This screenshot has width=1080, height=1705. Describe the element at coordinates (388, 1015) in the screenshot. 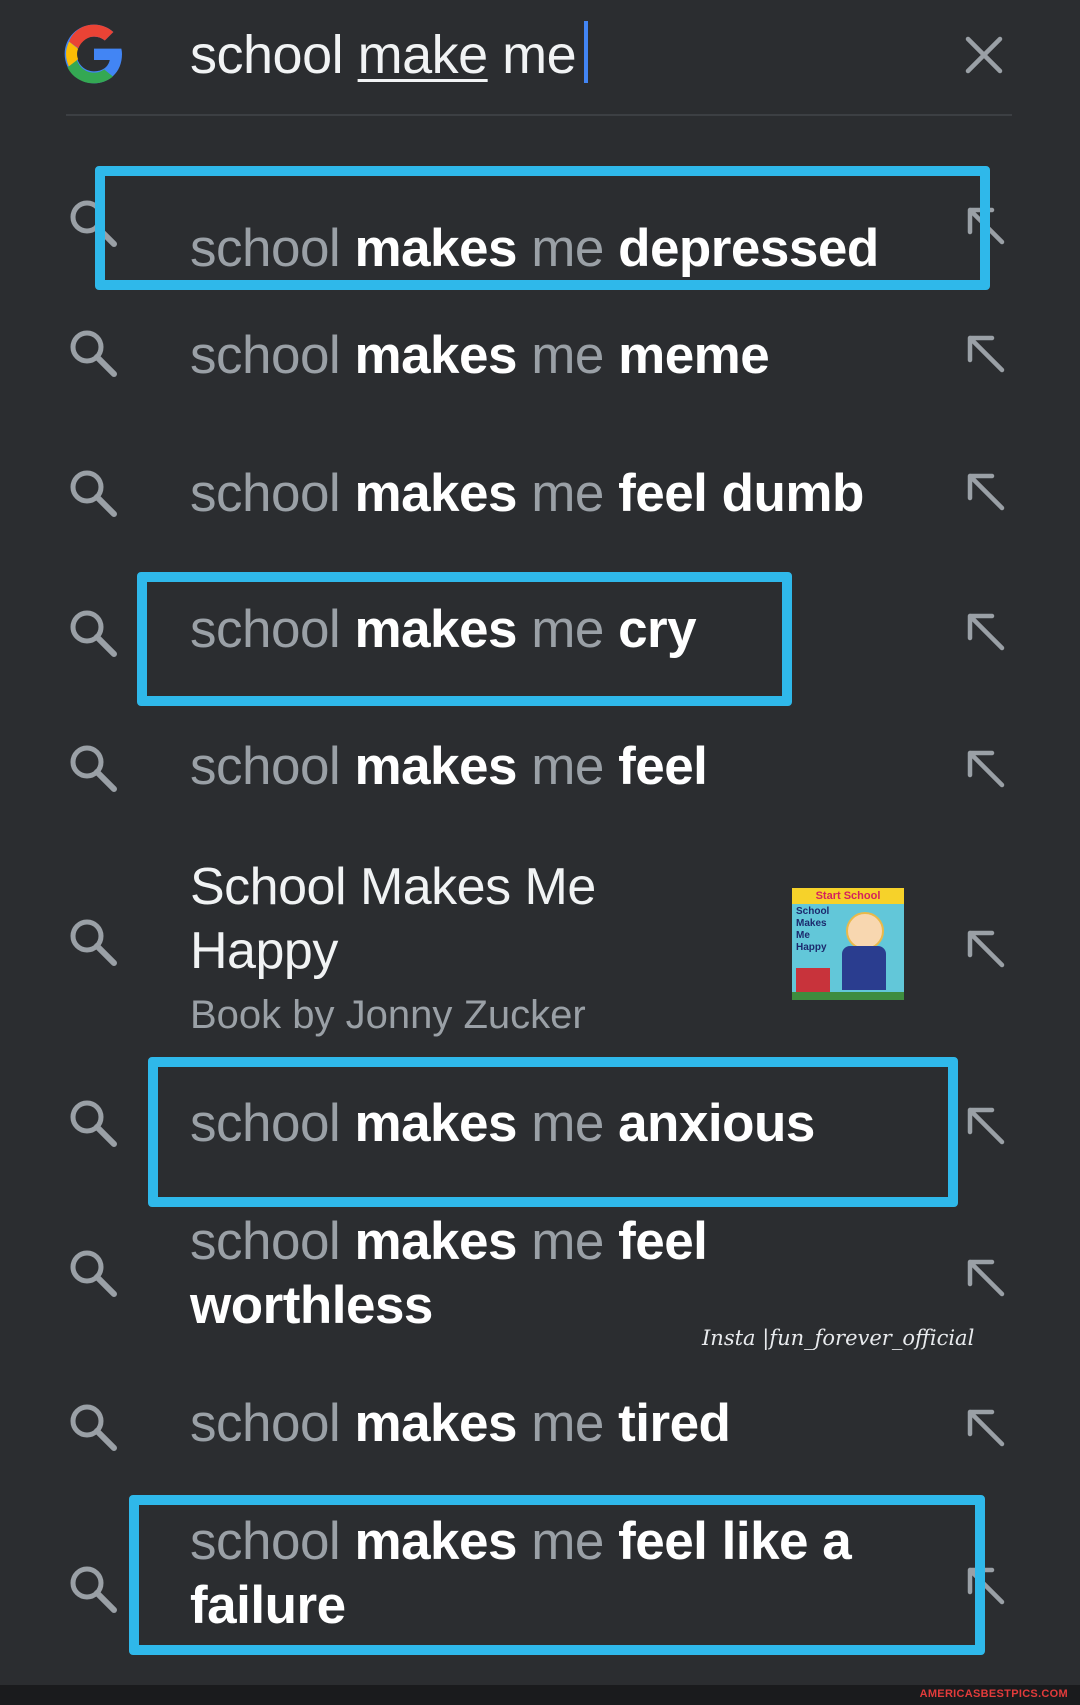

I see `book-subtitle: Book by Jonny Zucker` at that location.